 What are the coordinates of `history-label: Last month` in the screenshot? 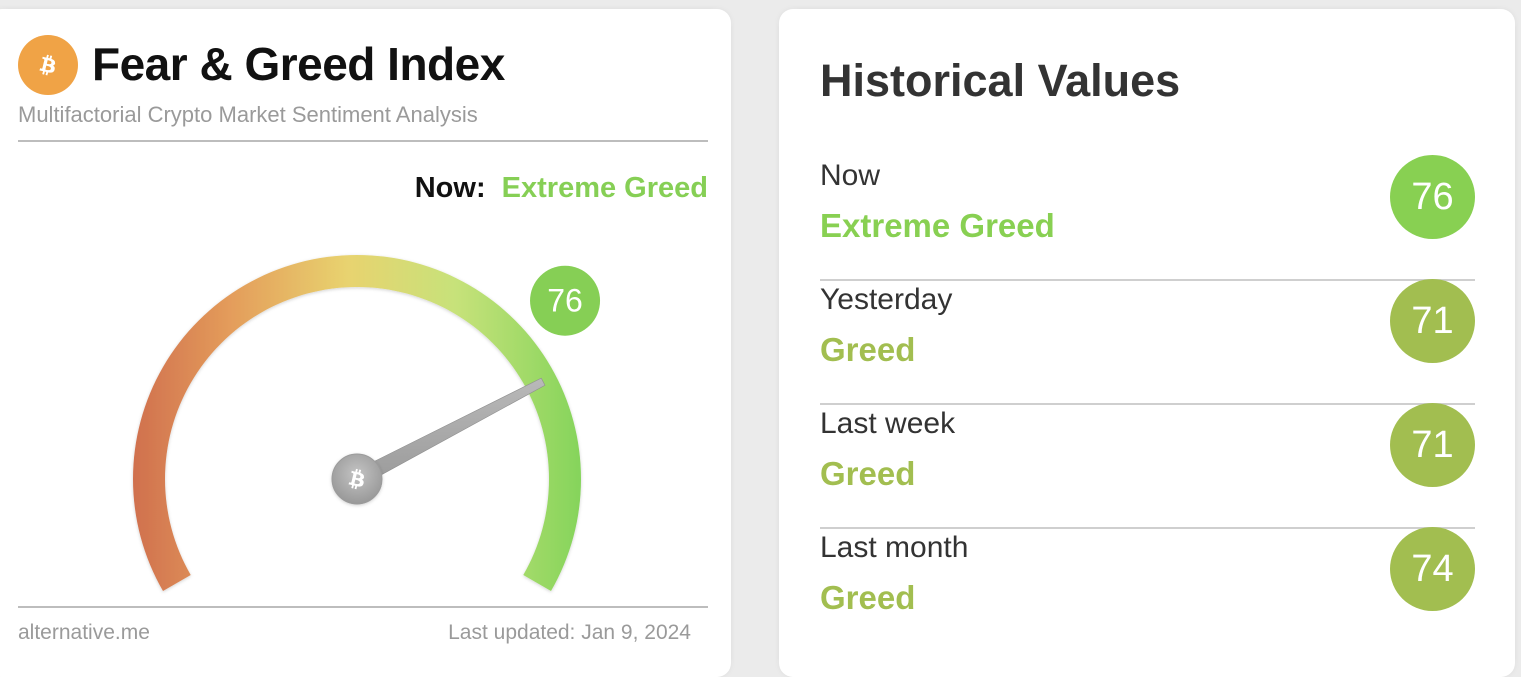 It's located at (894, 547).